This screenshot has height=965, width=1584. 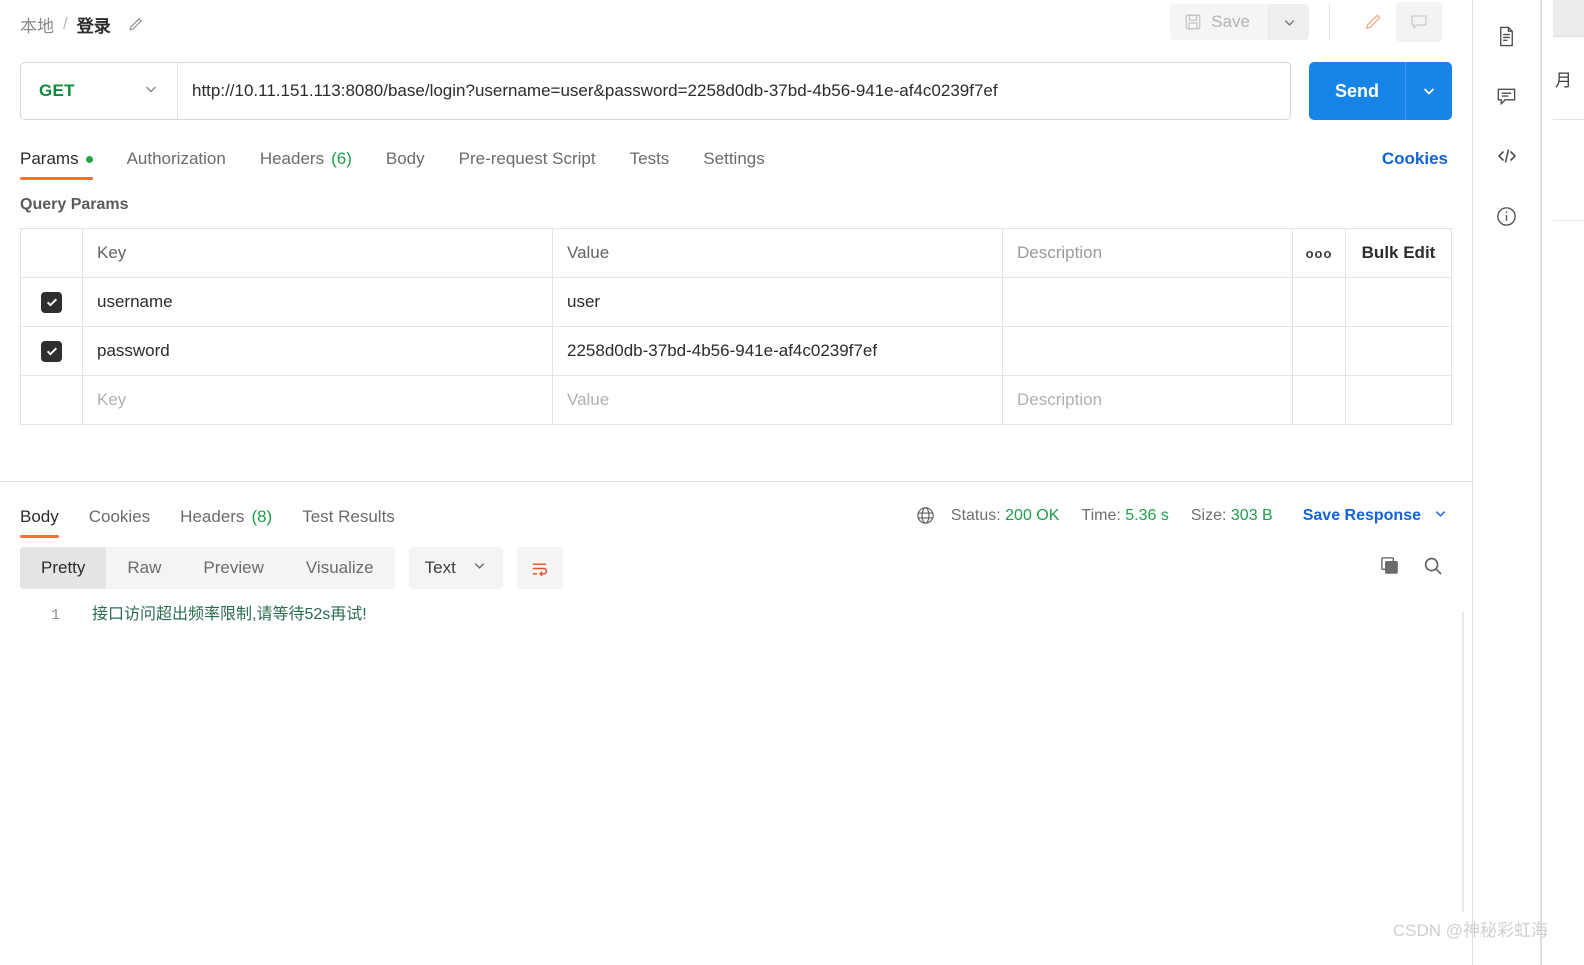 What do you see at coordinates (262, 516) in the screenshot?
I see `response-tab-headers-count: (8)` at bounding box center [262, 516].